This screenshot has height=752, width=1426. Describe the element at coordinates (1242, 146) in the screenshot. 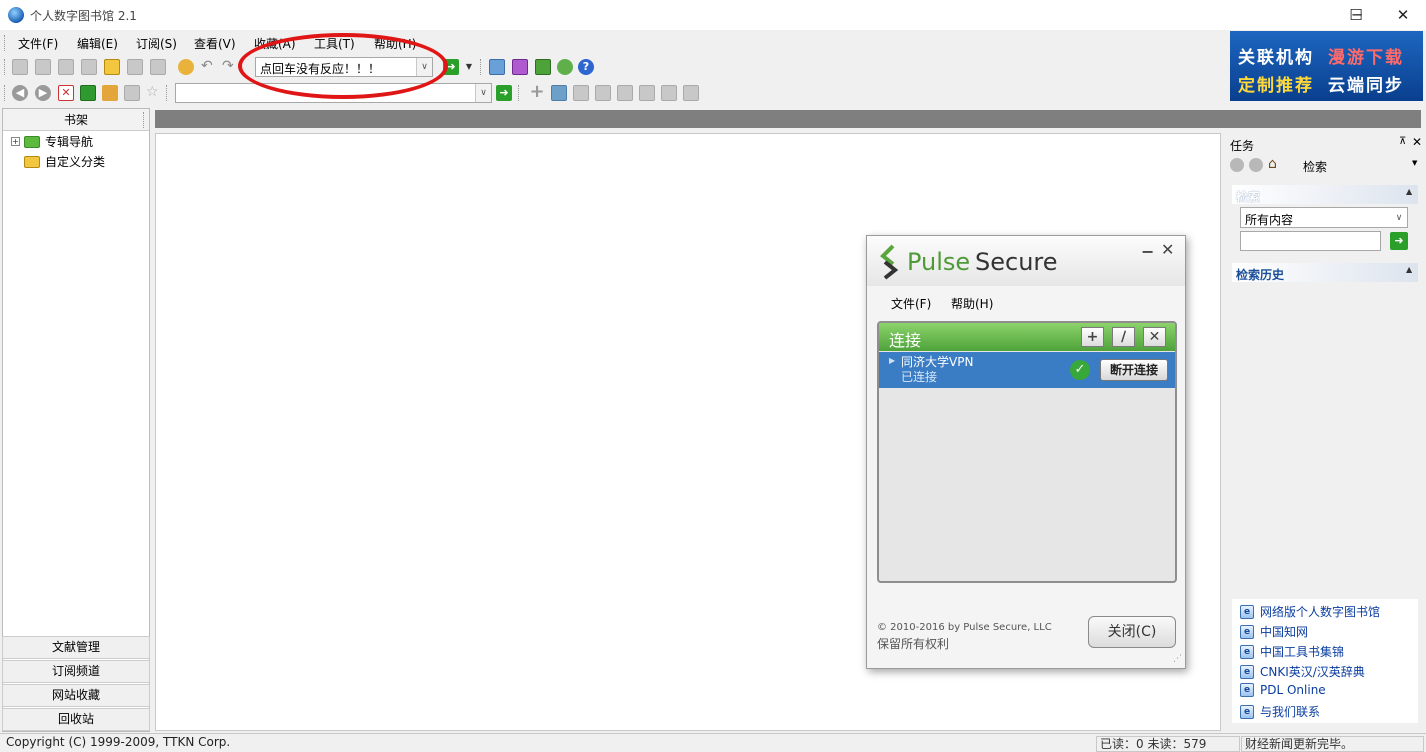

I see `task-pane-title: 任务` at that location.